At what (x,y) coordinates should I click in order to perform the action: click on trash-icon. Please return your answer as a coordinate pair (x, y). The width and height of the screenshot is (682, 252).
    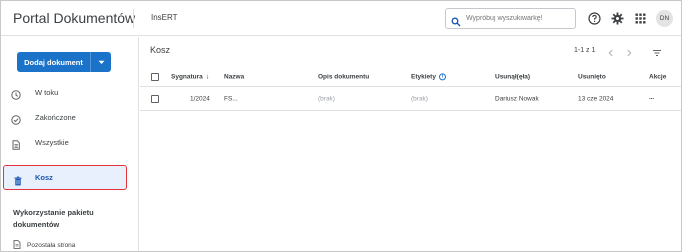
    Looking at the image, I should click on (18, 179).